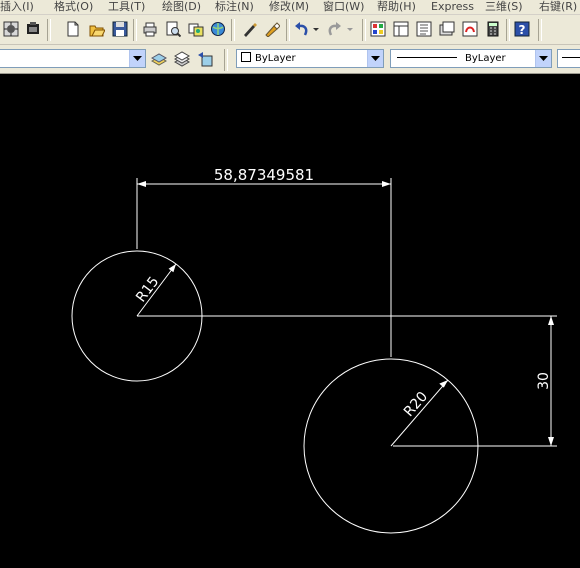 This screenshot has width=580, height=568. What do you see at coordinates (424, 29) in the screenshot?
I see `tool-palette-icon` at bounding box center [424, 29].